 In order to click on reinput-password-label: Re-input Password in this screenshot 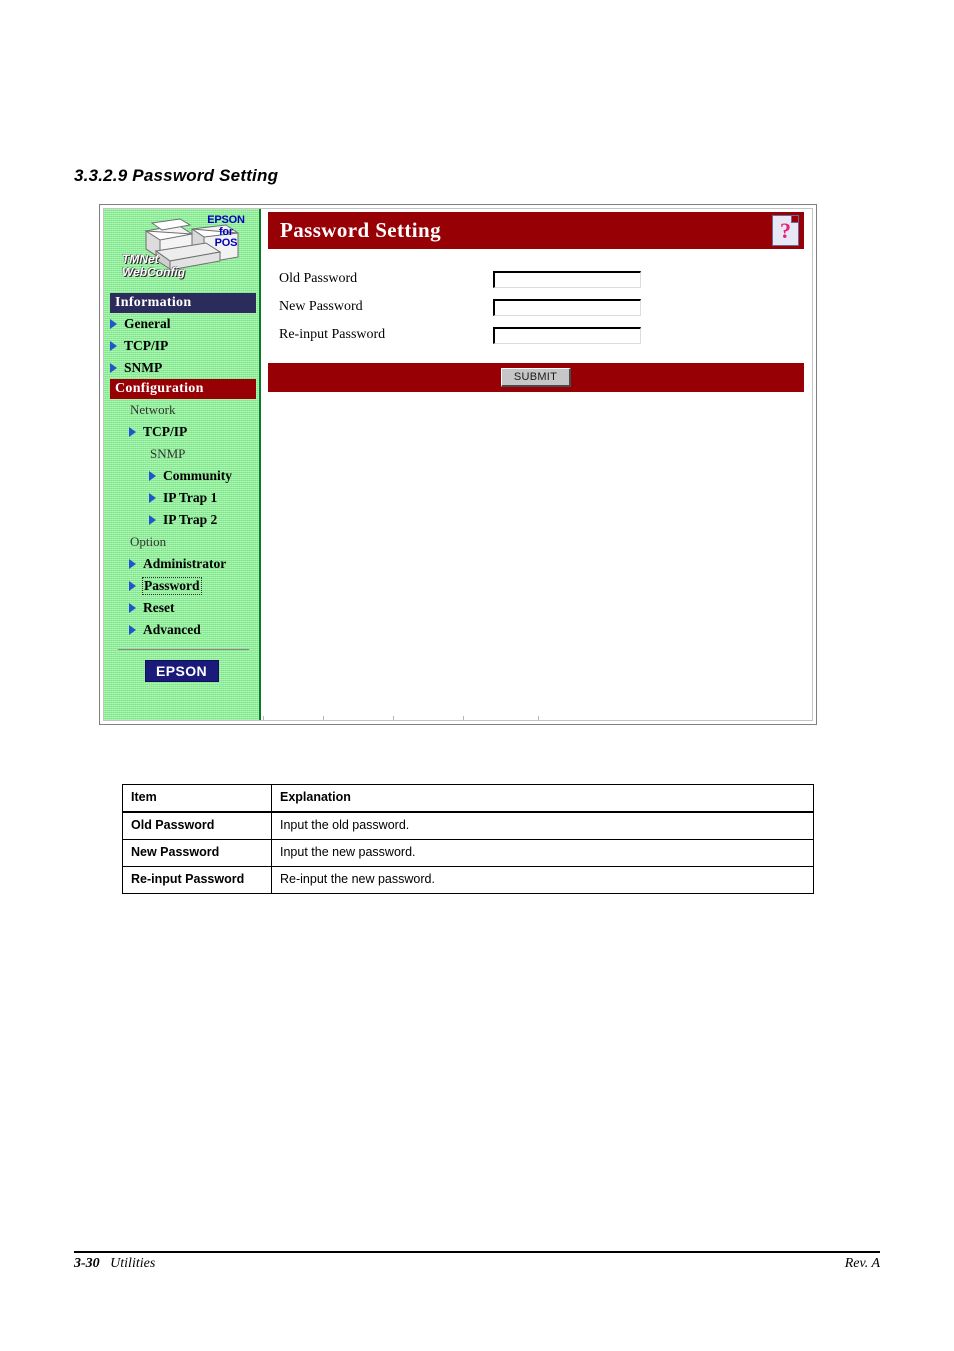, I will do `click(332, 334)`.